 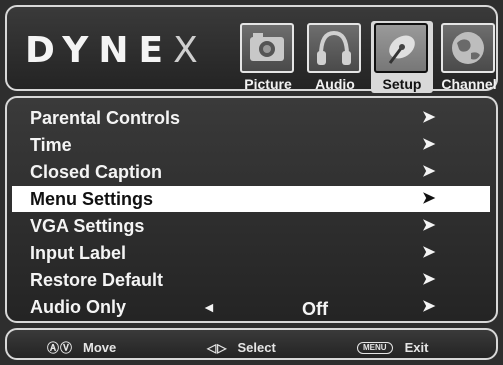 What do you see at coordinates (468, 48) in the screenshot?
I see `globe-icon` at bounding box center [468, 48].